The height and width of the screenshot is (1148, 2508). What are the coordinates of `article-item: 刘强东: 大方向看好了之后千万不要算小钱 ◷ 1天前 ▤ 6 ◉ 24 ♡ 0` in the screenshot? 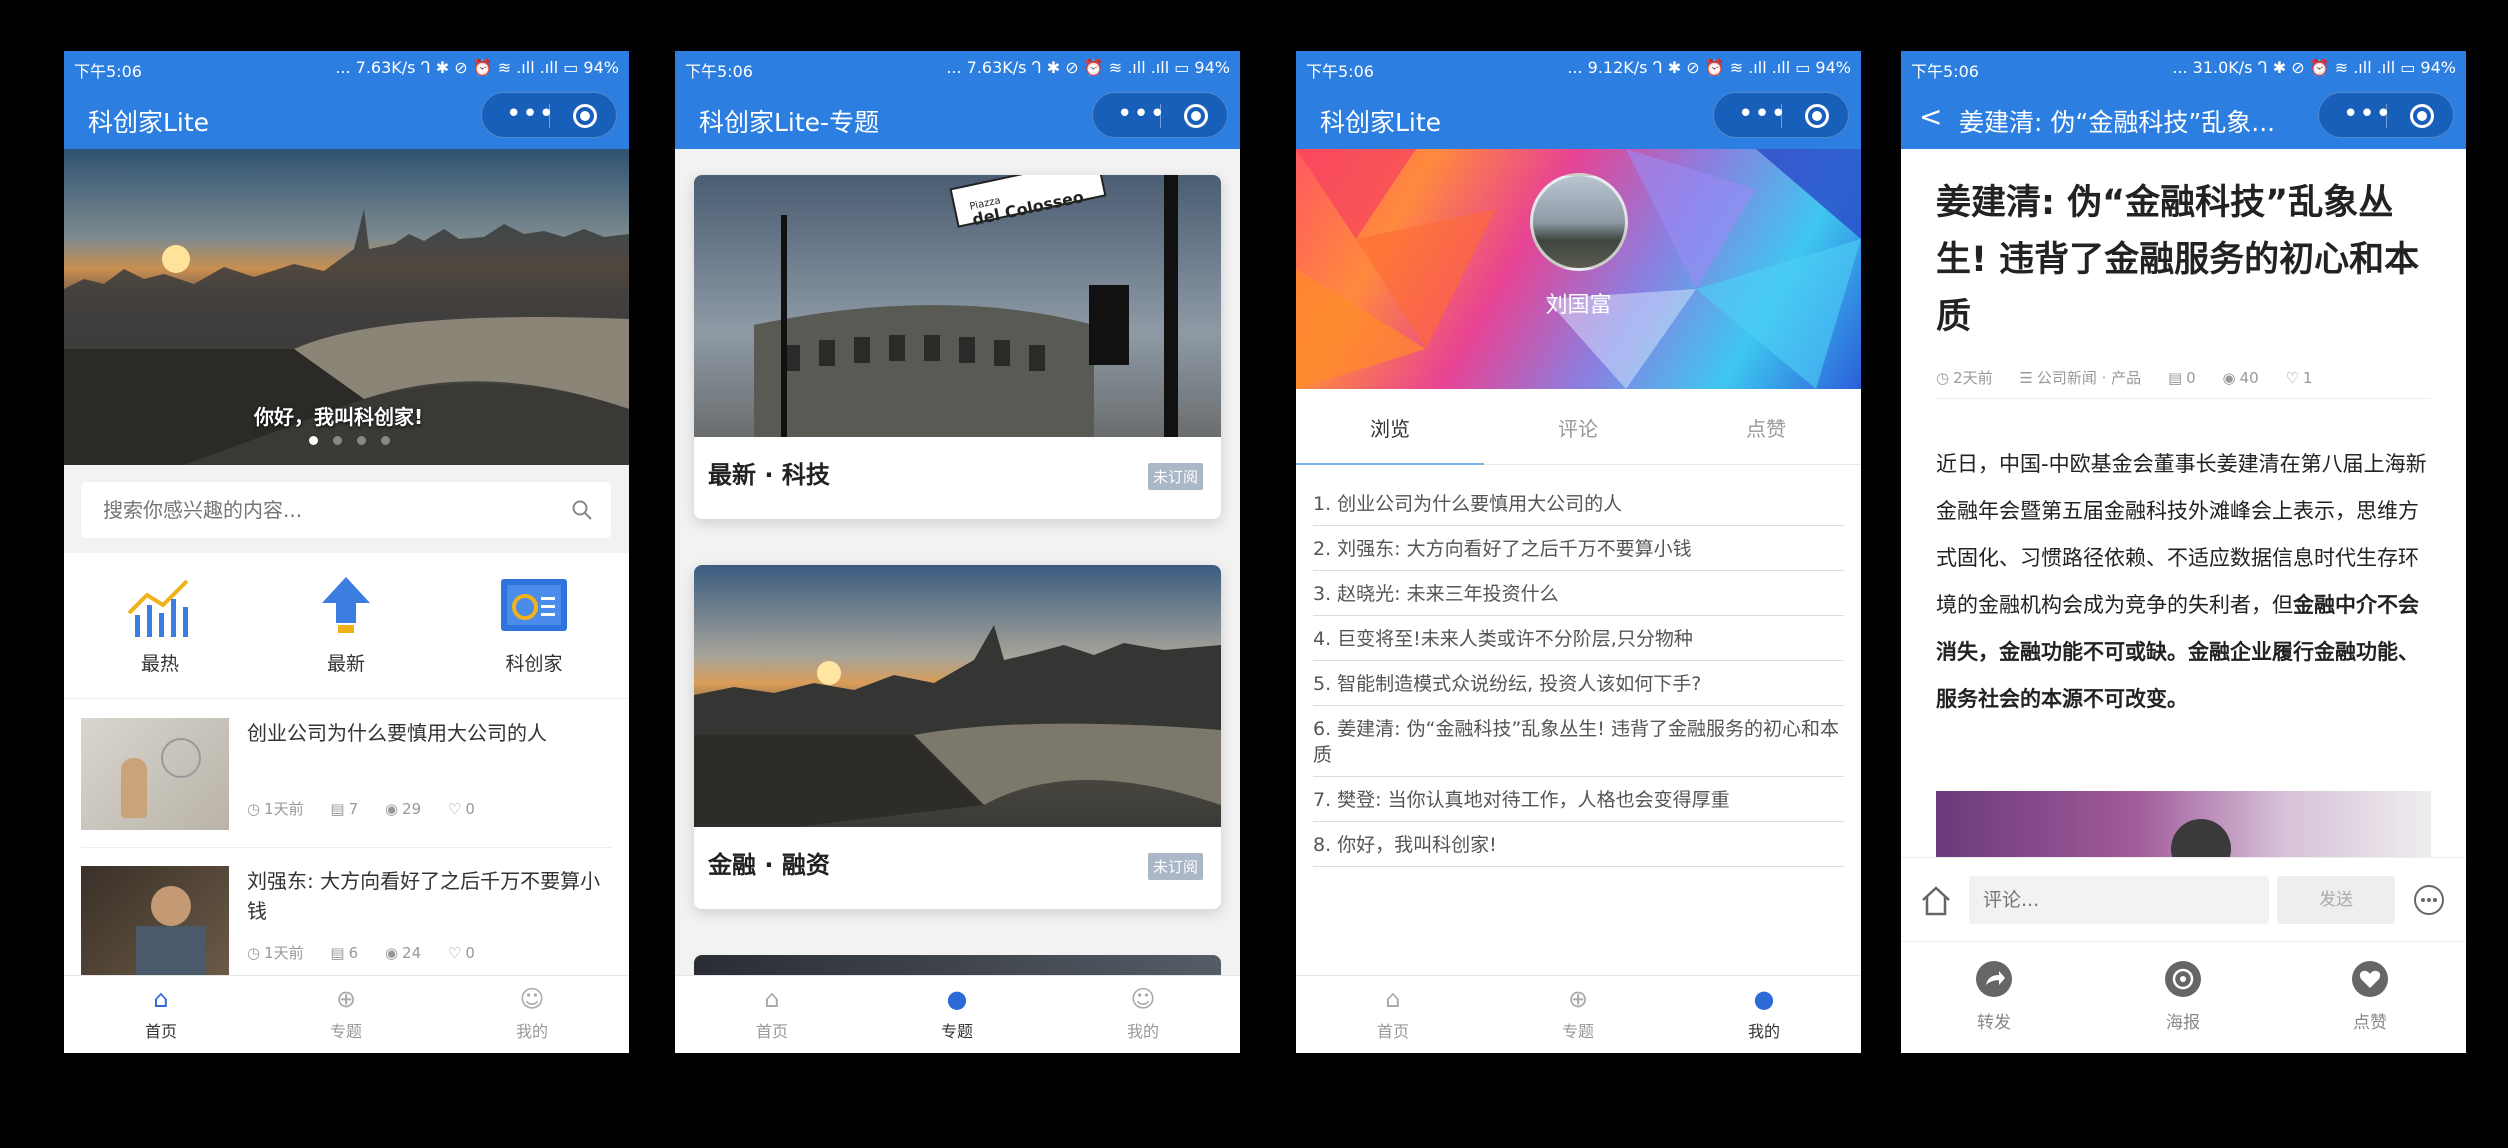 It's located at (346, 922).